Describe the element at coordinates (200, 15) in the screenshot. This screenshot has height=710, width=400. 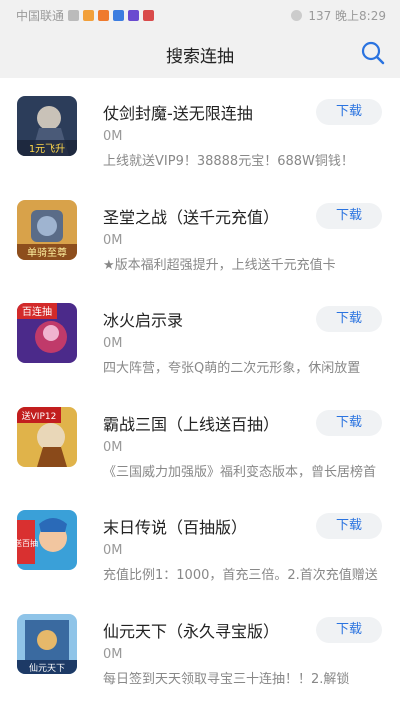
I see `status-bar: 中国联通 137 晚上8:29` at that location.